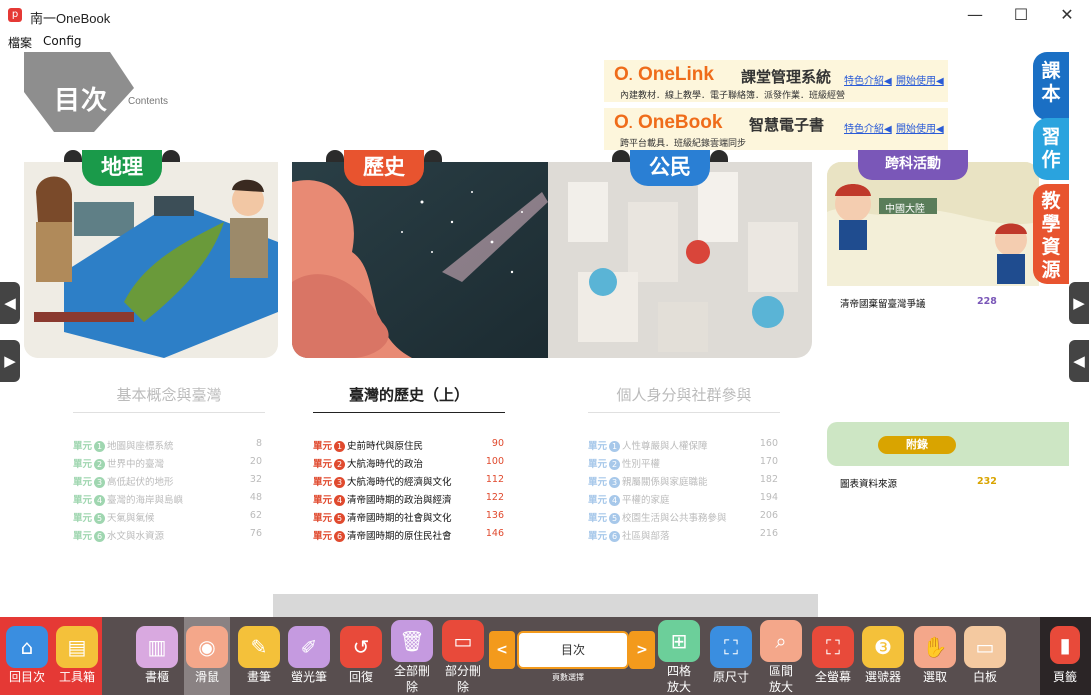 The height and width of the screenshot is (695, 1091). What do you see at coordinates (1067, 16) in the screenshot?
I see `close-button: ✕` at bounding box center [1067, 16].